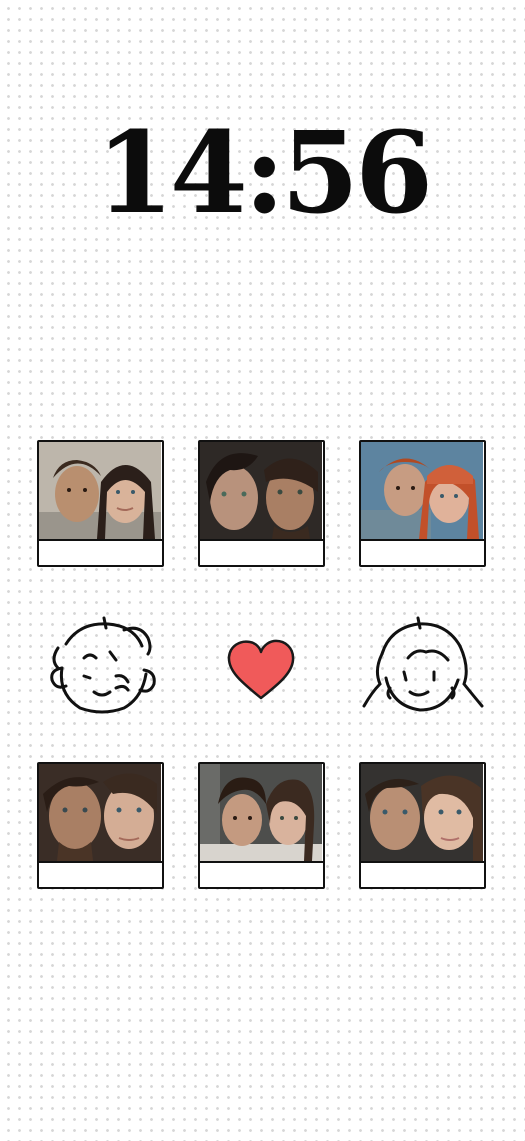 This screenshot has width=525, height=1141. I want to click on heart-icon, so click(261, 669).